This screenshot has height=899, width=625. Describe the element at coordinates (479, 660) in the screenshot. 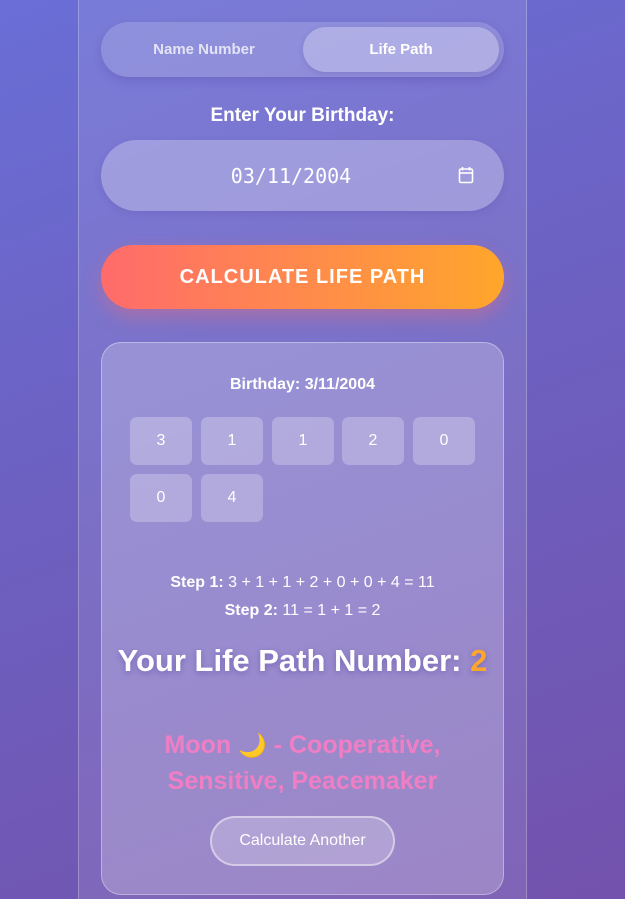

I see `life-path-number: 2` at that location.